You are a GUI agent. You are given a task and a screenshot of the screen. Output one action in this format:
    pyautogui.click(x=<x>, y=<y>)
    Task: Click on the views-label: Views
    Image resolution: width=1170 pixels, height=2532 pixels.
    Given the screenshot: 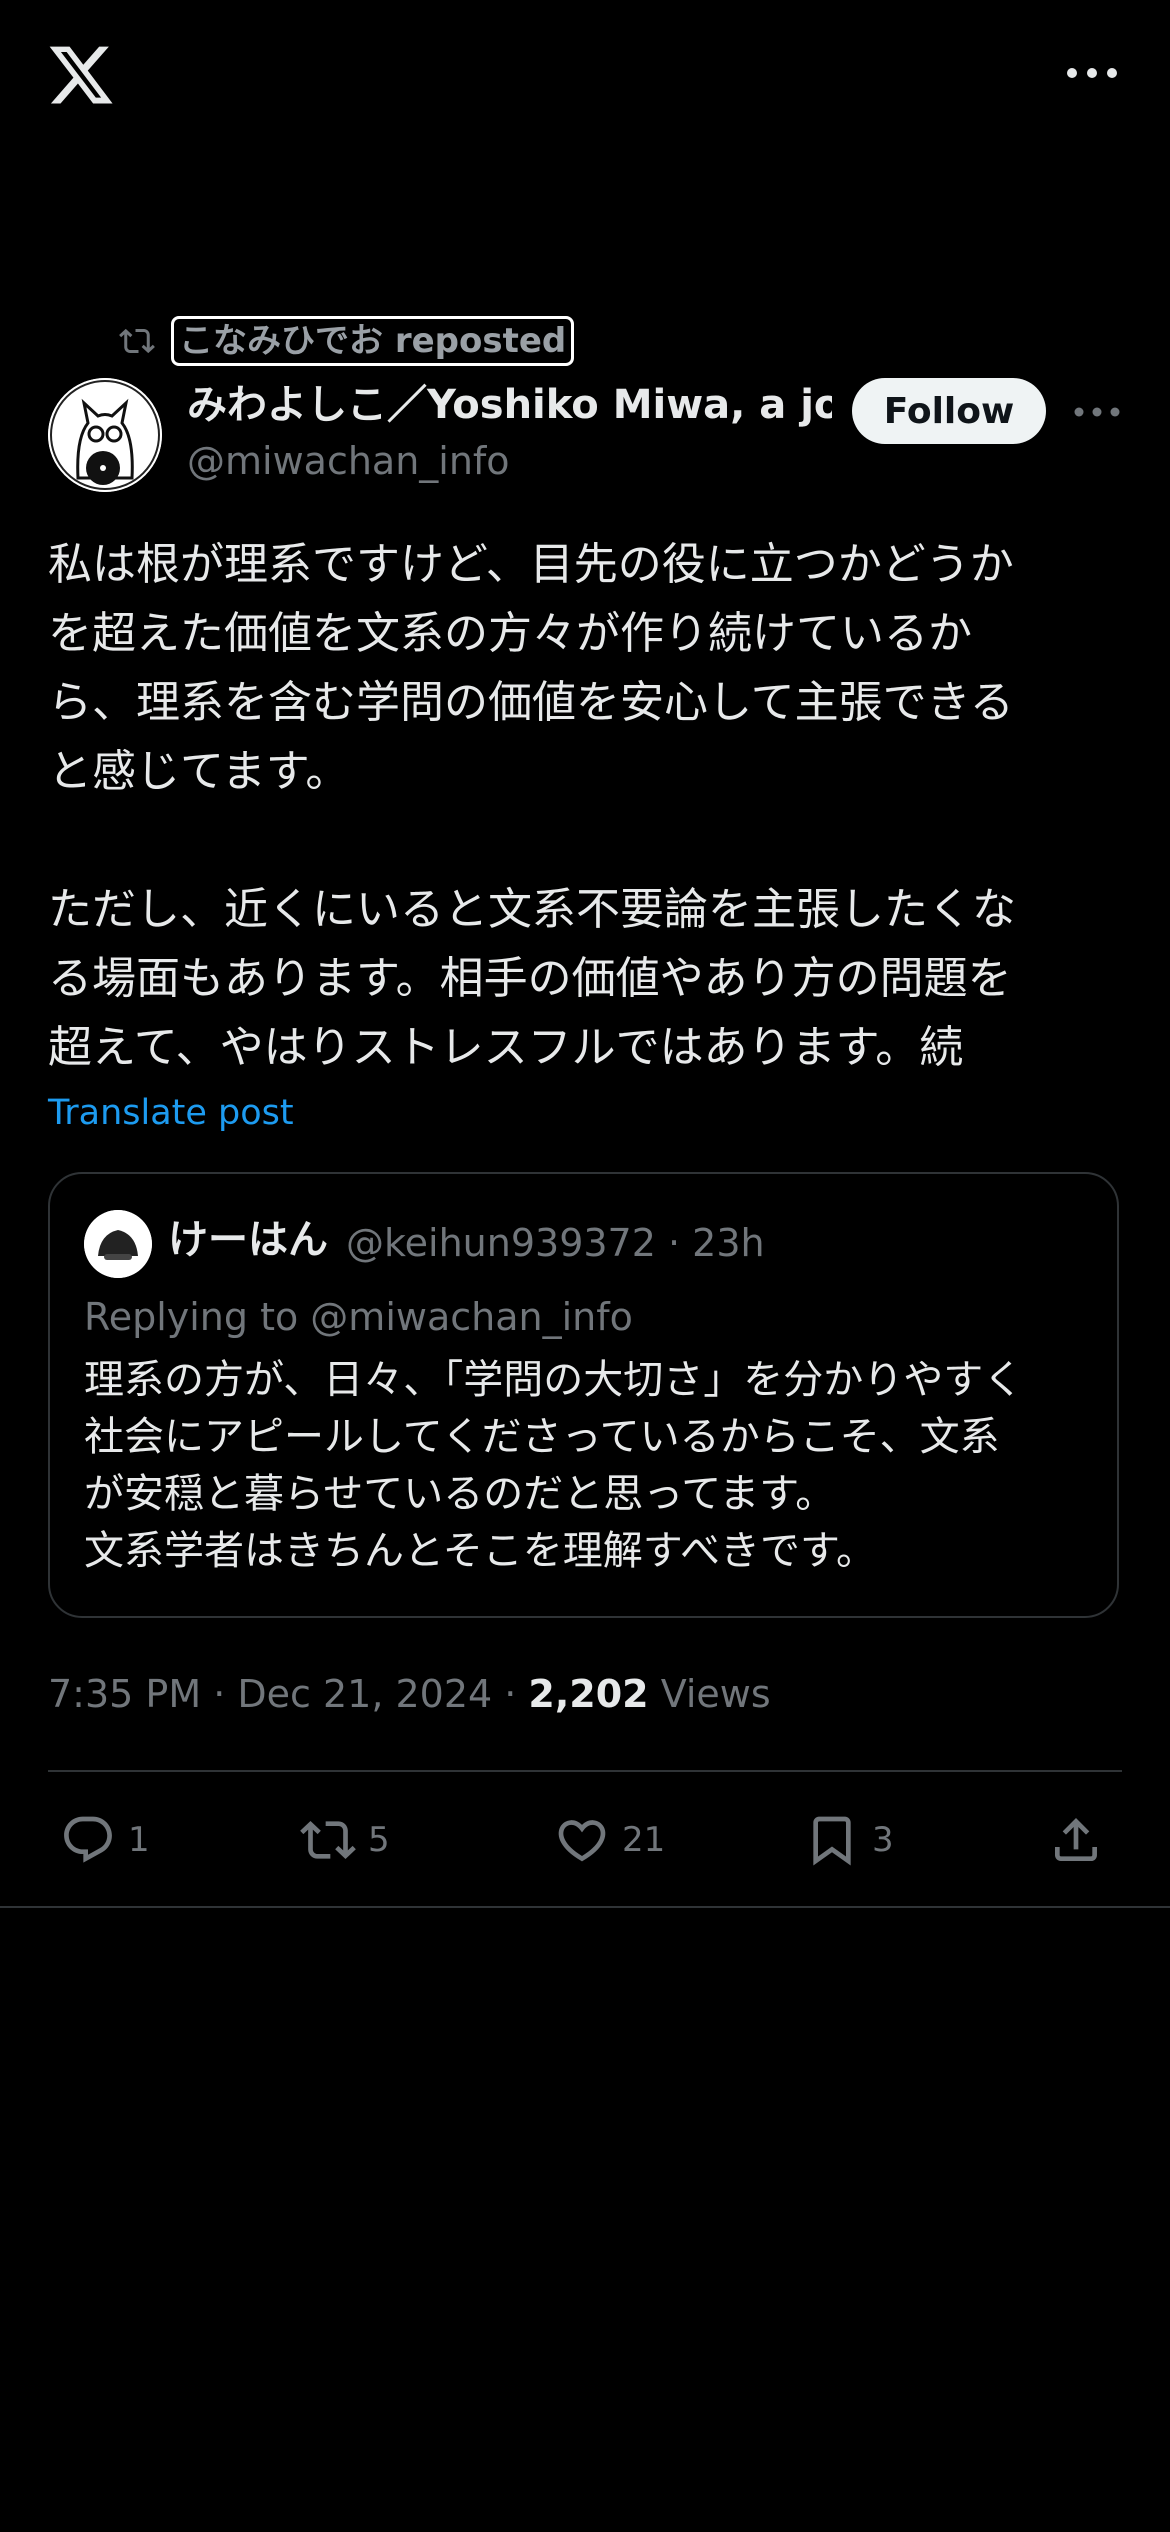 What is the action you would take?
    pyautogui.click(x=709, y=1694)
    